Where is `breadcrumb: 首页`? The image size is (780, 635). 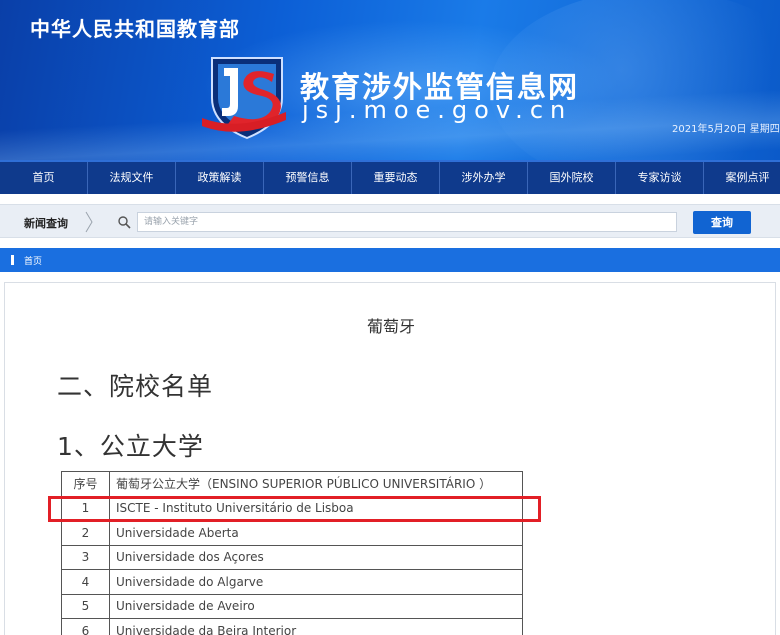 breadcrumb: 首页 is located at coordinates (390, 260).